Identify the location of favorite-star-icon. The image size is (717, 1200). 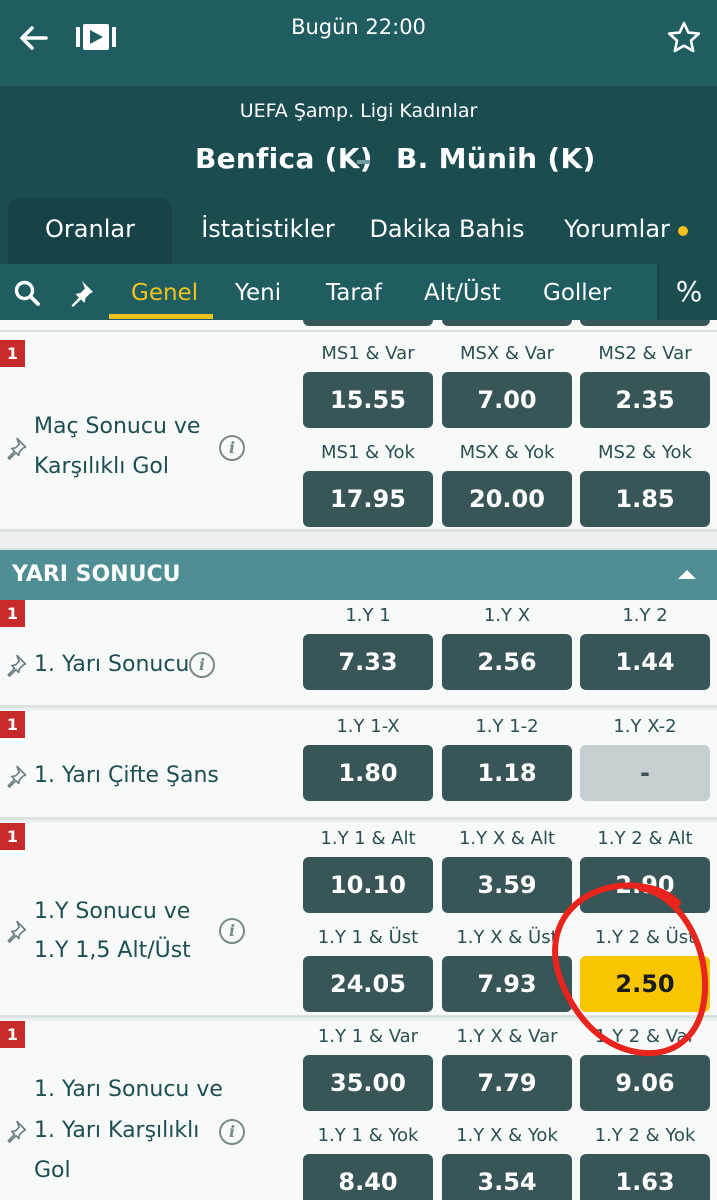
(684, 38).